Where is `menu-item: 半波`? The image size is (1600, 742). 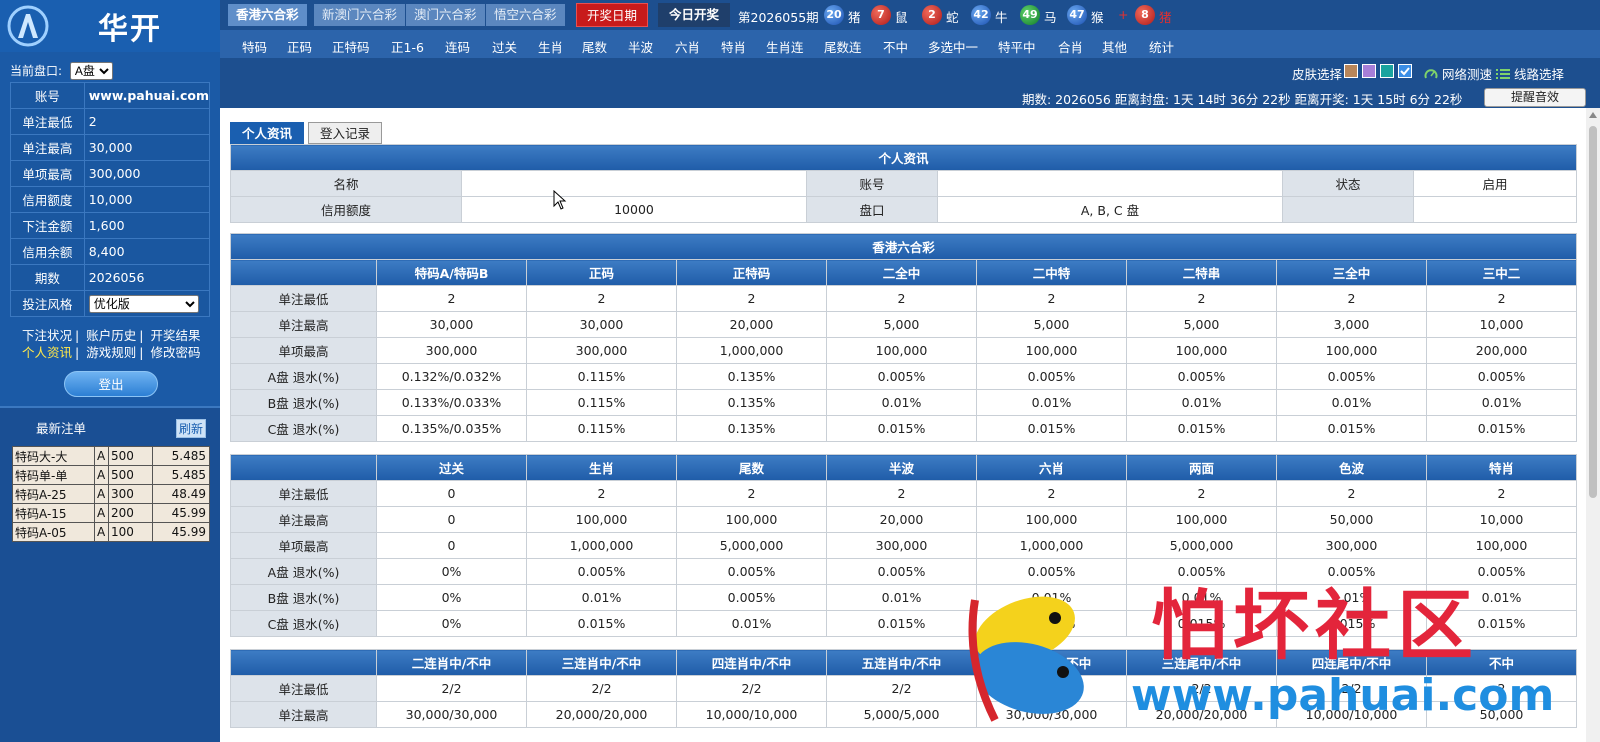
menu-item: 半波 is located at coordinates (640, 46).